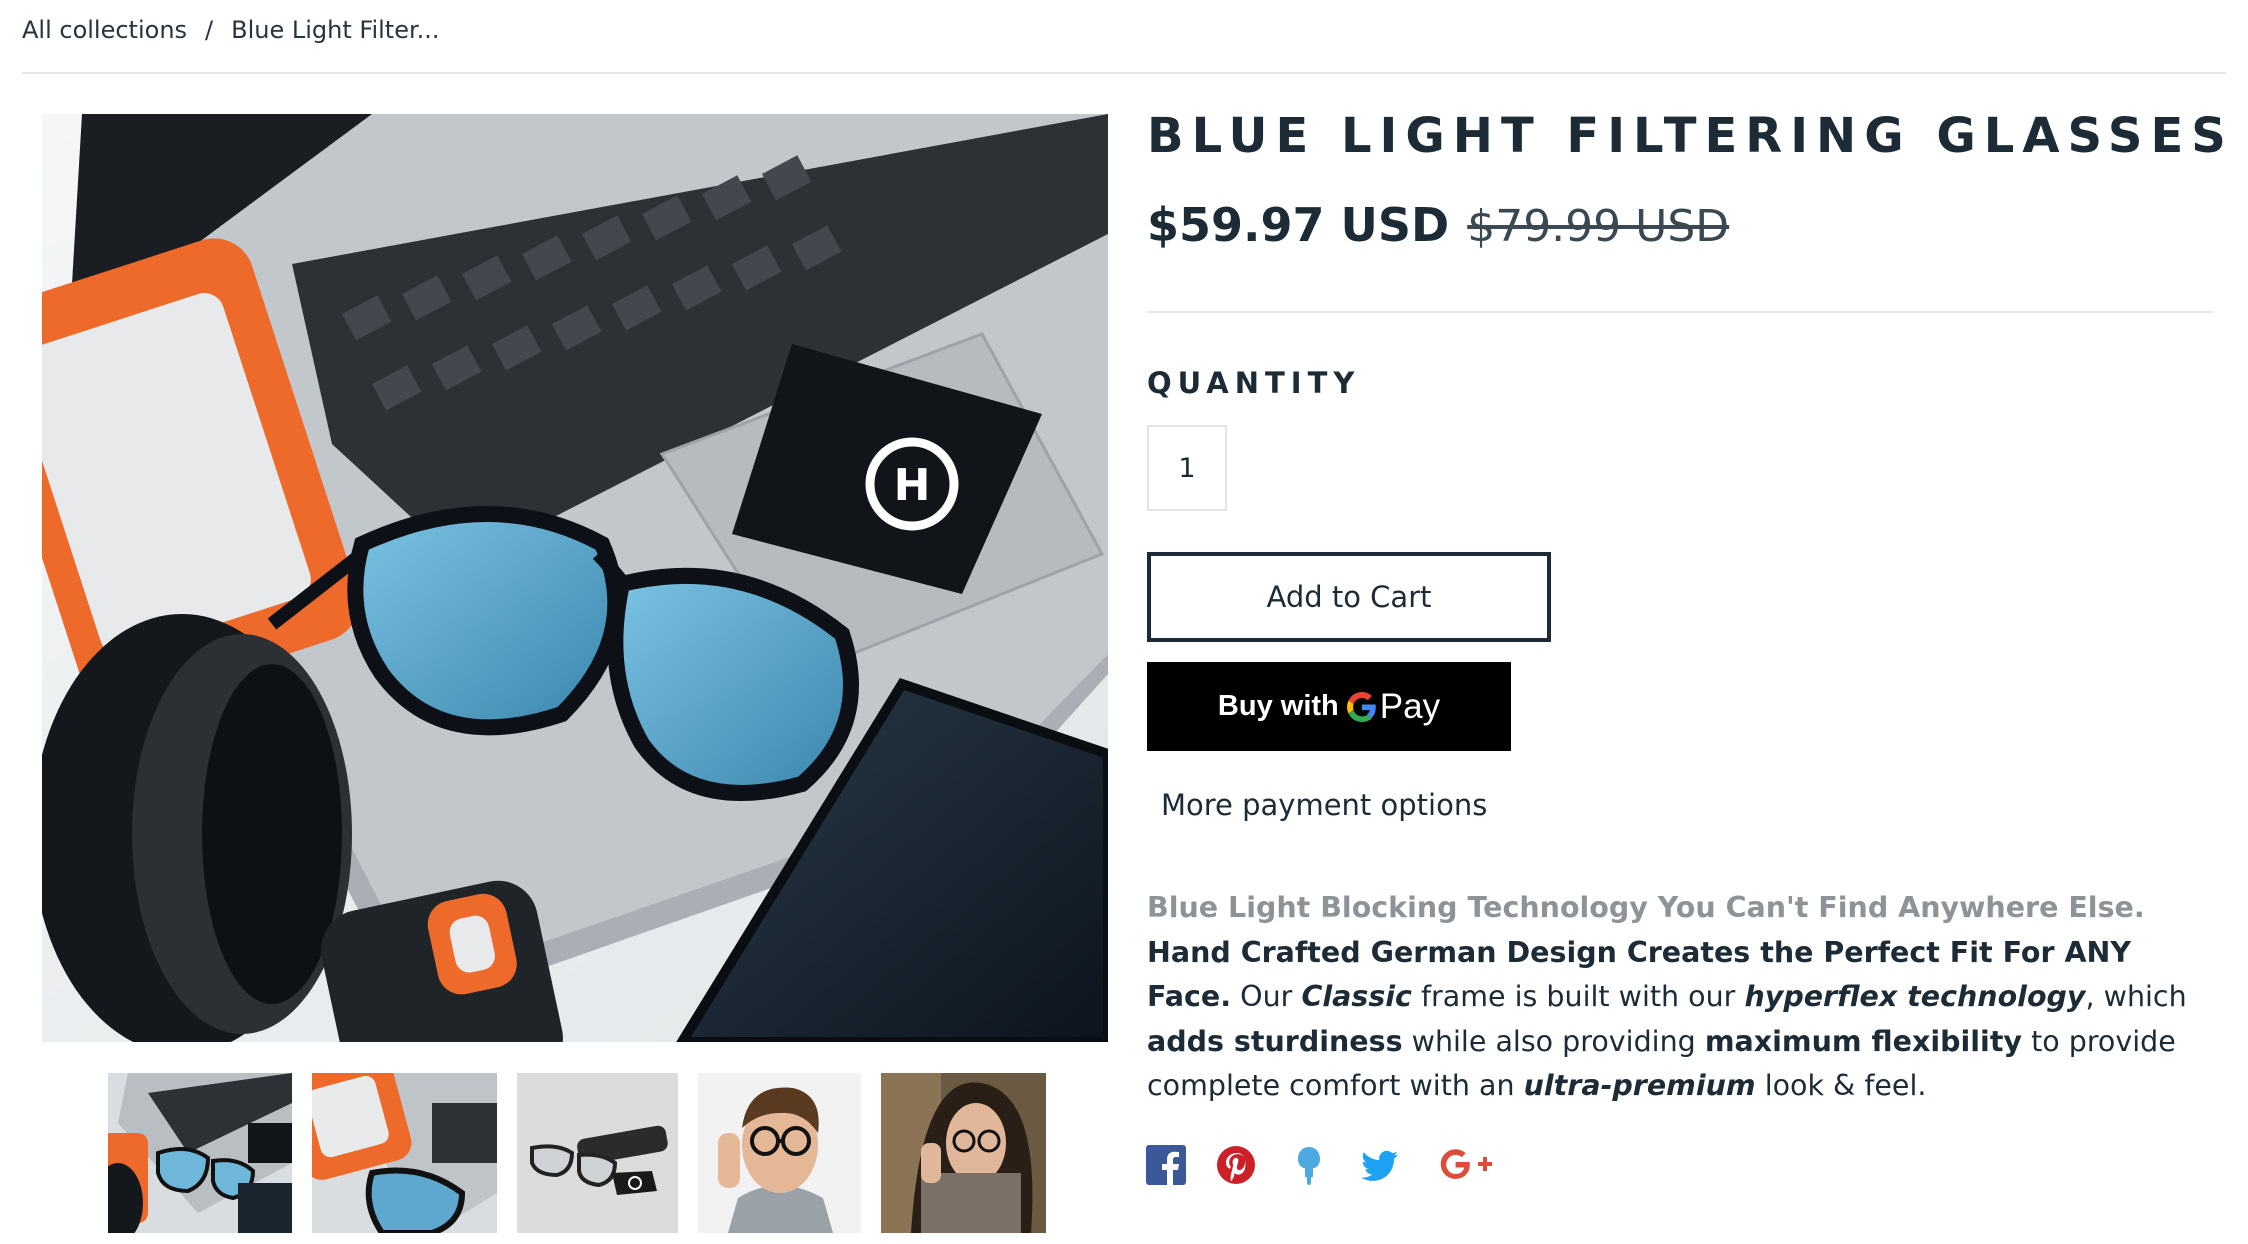 The height and width of the screenshot is (1244, 2248). I want to click on breadcrumb-all-collections-link: All collections, so click(104, 30).